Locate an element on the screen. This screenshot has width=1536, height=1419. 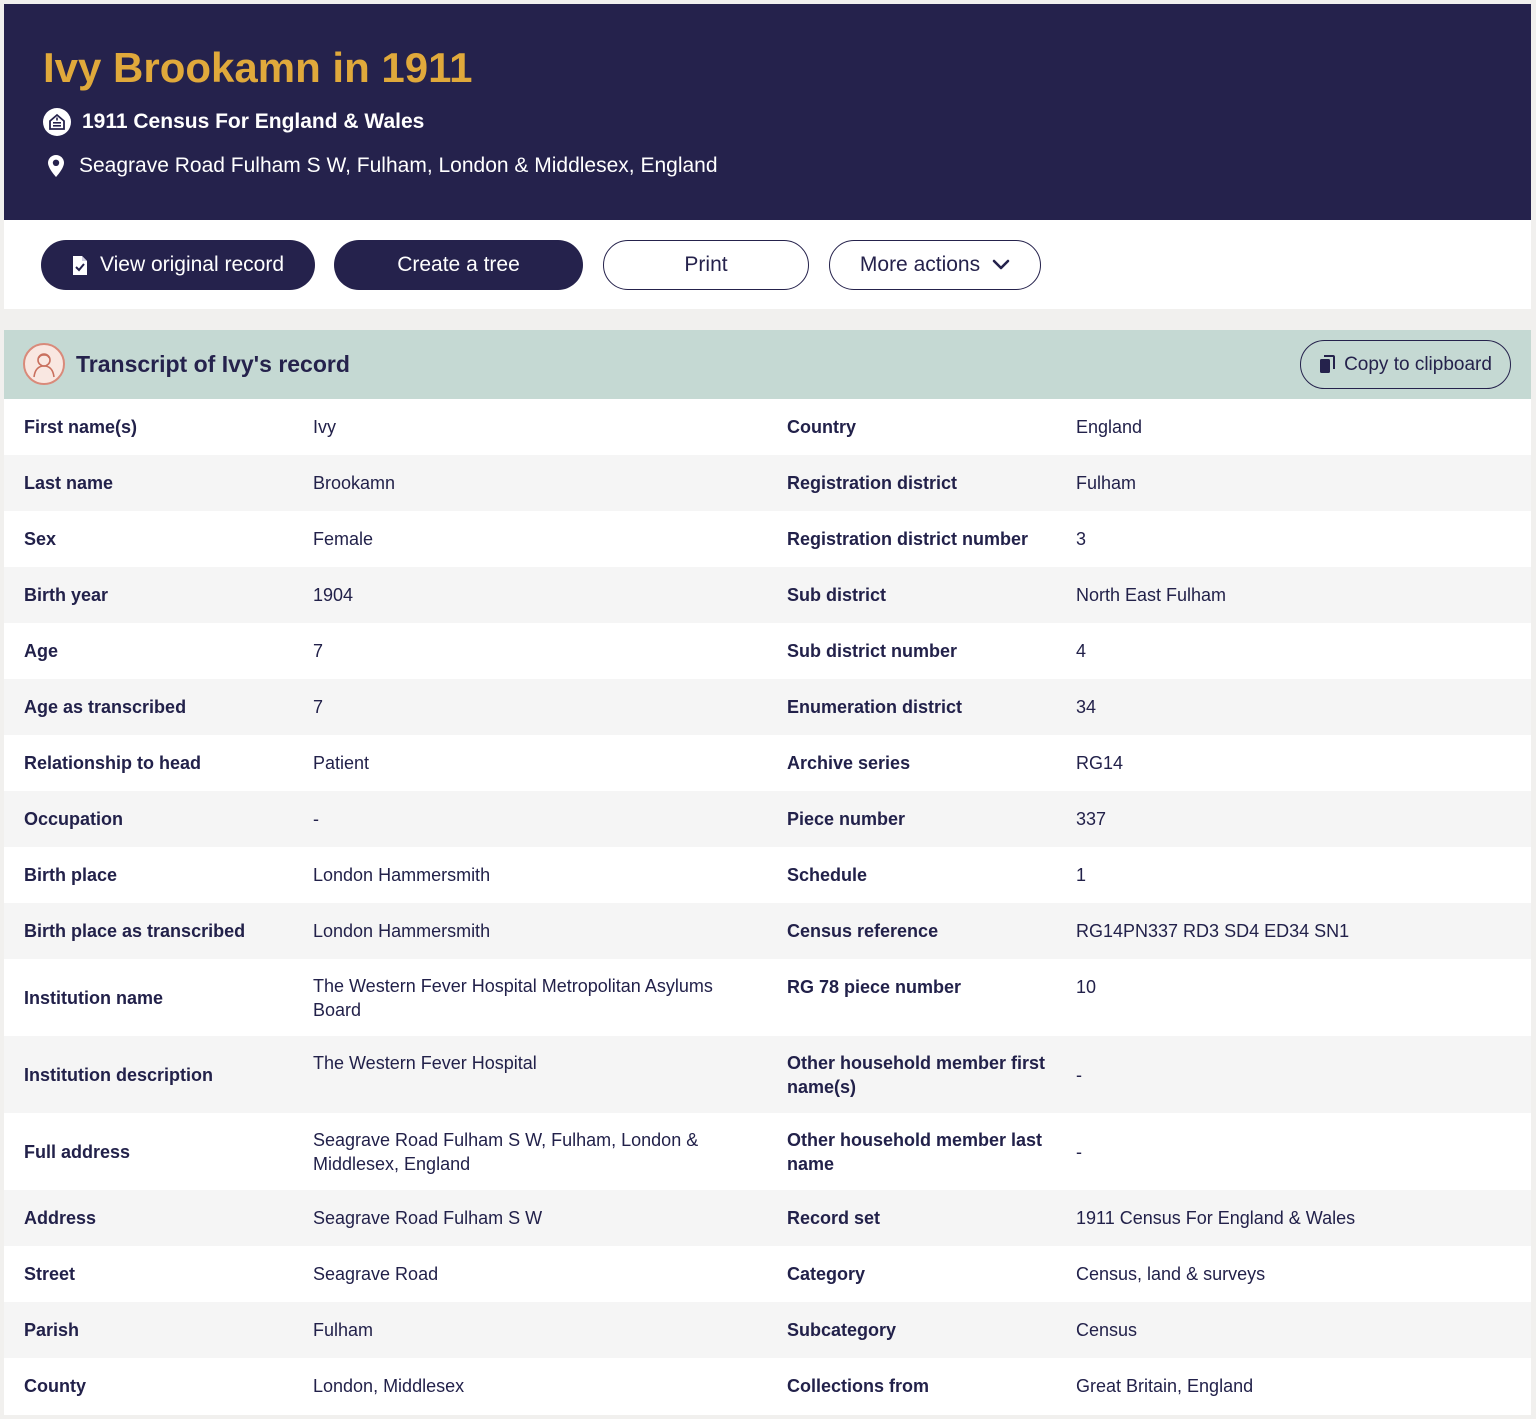
home-icon is located at coordinates (57, 122).